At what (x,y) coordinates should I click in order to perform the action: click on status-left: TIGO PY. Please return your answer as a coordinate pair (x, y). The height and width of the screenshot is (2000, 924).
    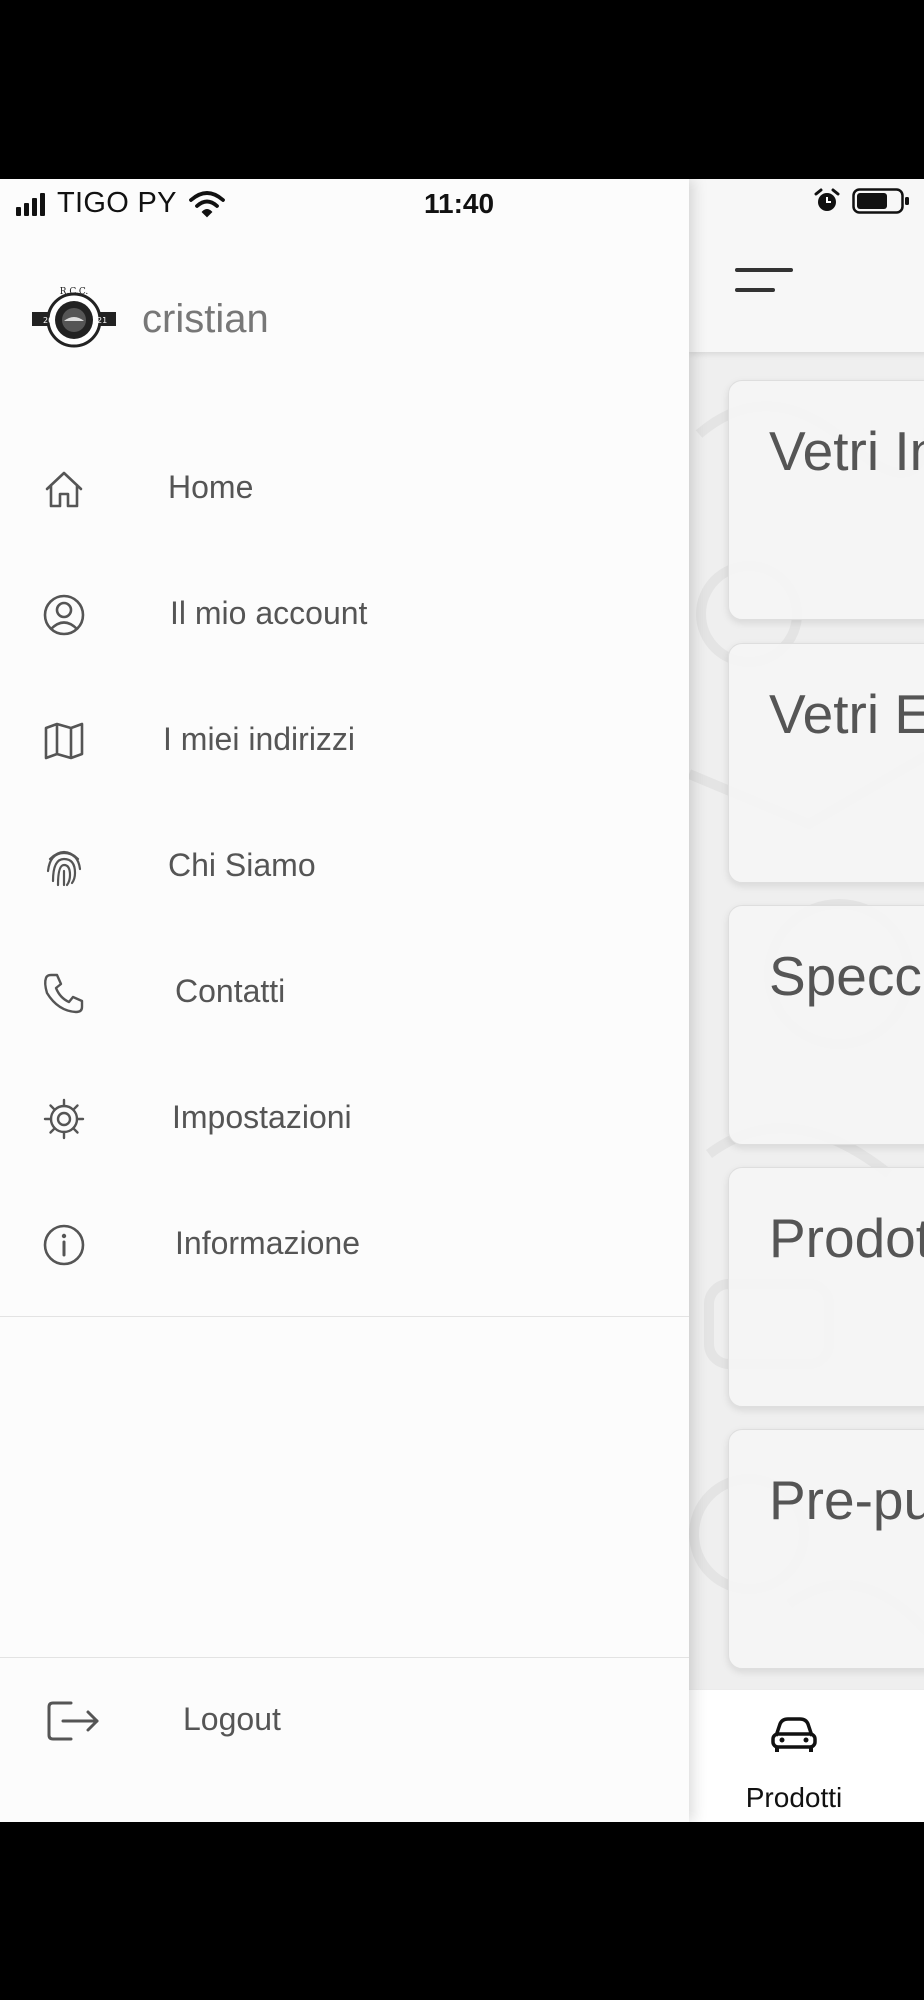
    Looking at the image, I should click on (120, 203).